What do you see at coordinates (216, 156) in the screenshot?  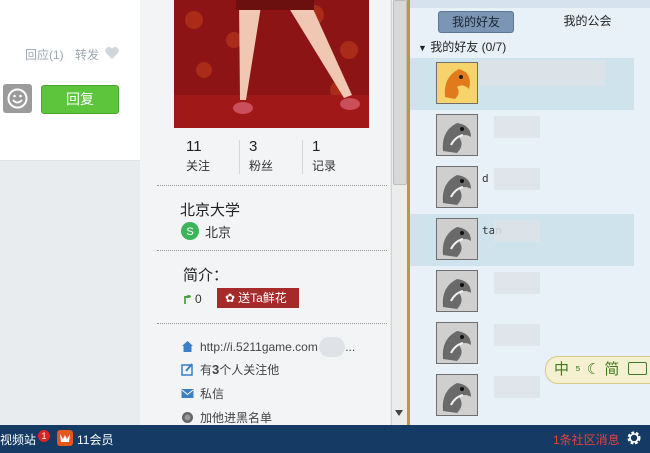 I see `stat-following: 11 关注` at bounding box center [216, 156].